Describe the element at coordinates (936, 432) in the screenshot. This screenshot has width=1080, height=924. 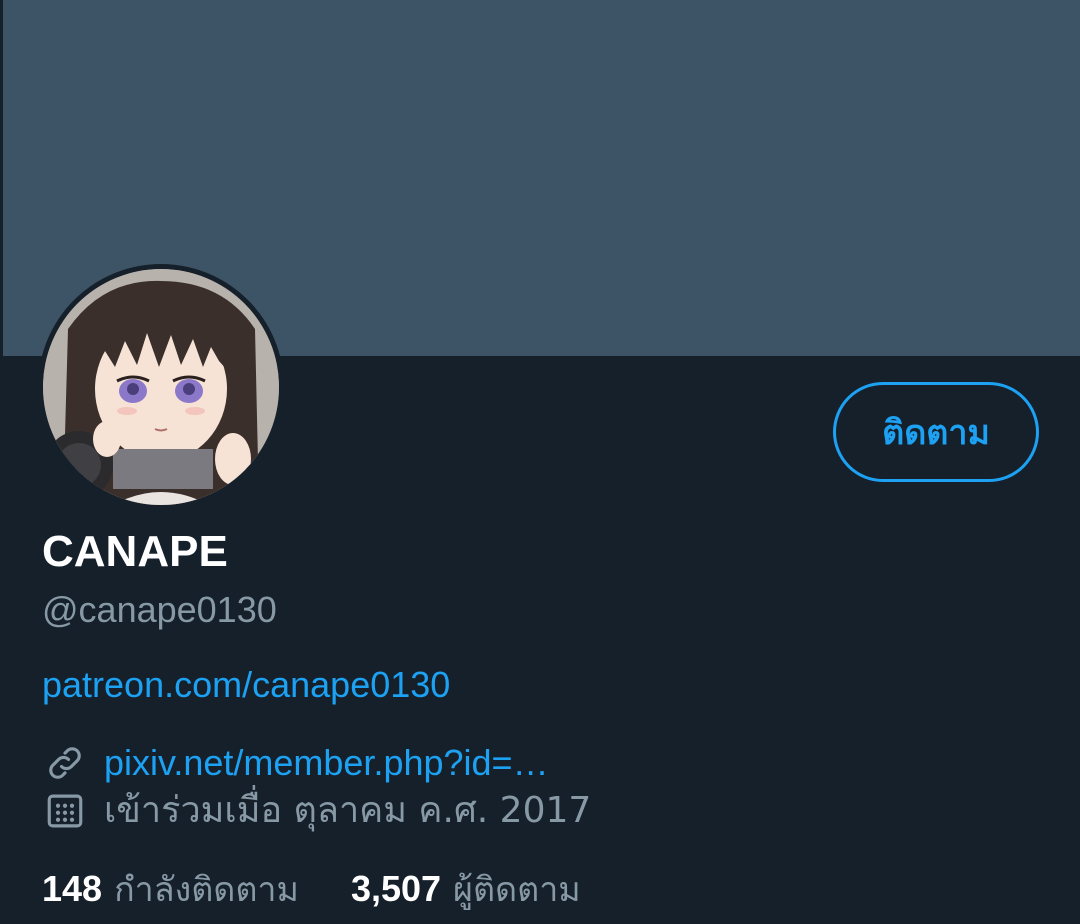
I see `follow-button: ติดตาม` at that location.